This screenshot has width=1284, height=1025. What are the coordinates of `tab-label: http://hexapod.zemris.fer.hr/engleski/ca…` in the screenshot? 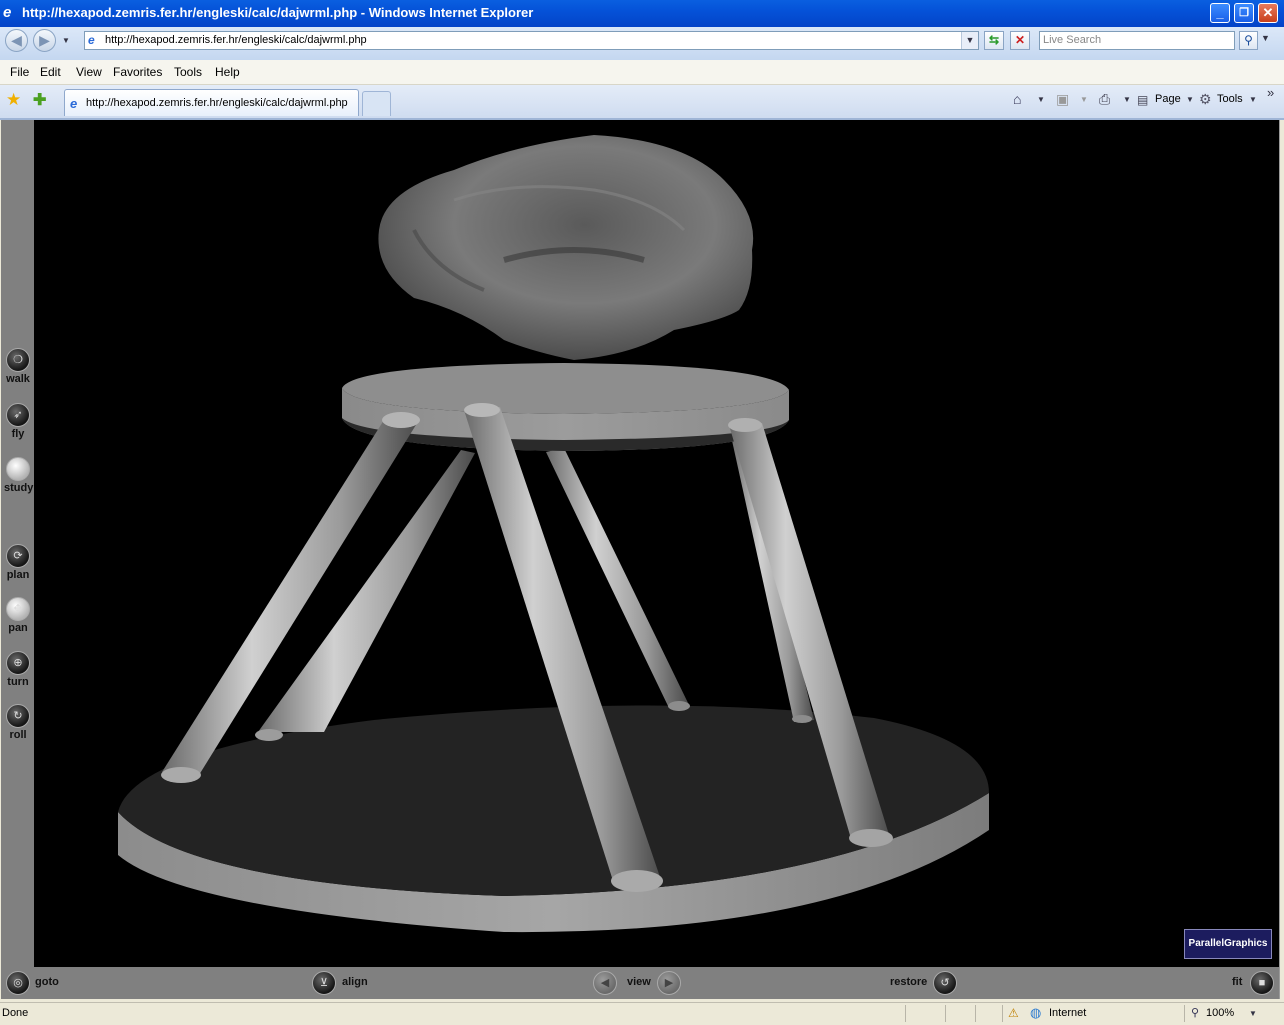 It's located at (217, 103).